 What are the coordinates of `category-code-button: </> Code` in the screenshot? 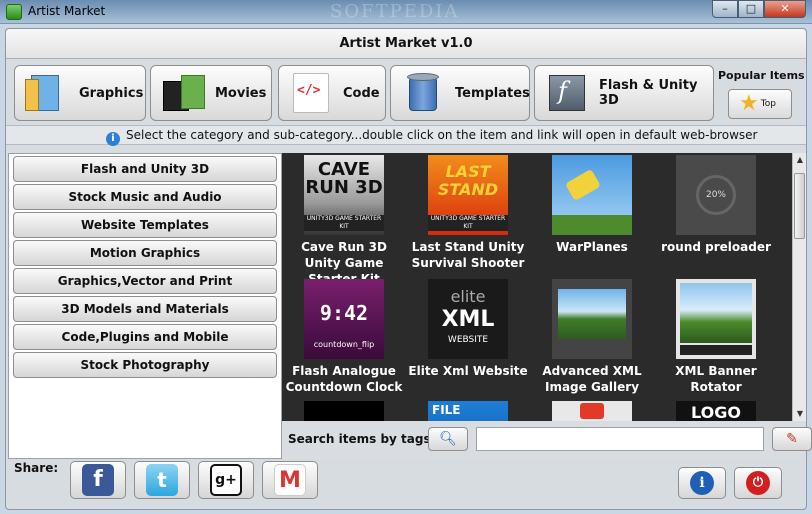 It's located at (332, 93).